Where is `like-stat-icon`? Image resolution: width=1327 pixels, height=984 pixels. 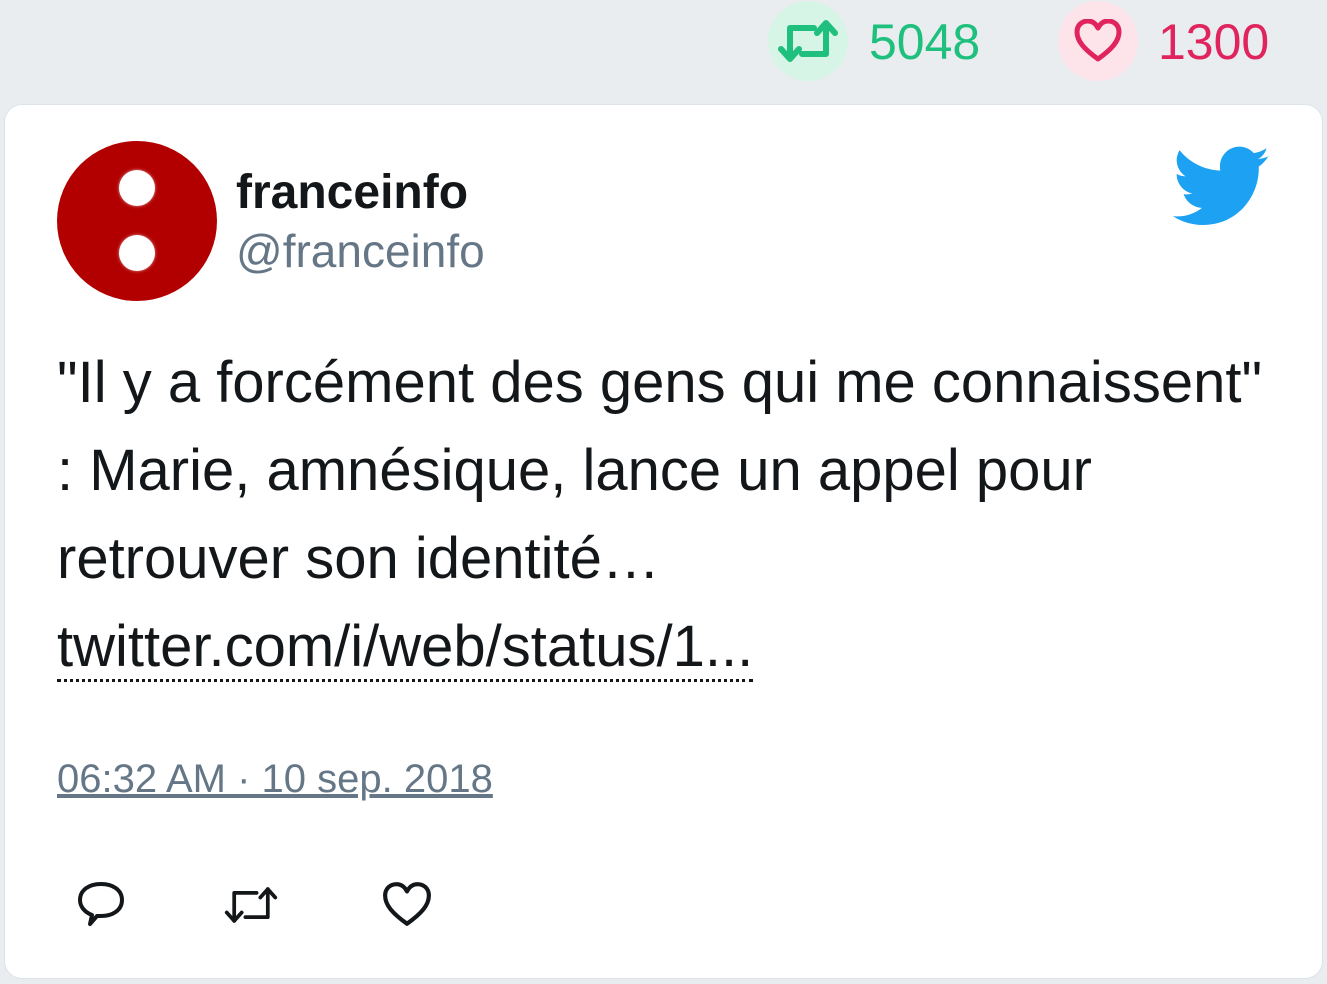
like-stat-icon is located at coordinates (1098, 41).